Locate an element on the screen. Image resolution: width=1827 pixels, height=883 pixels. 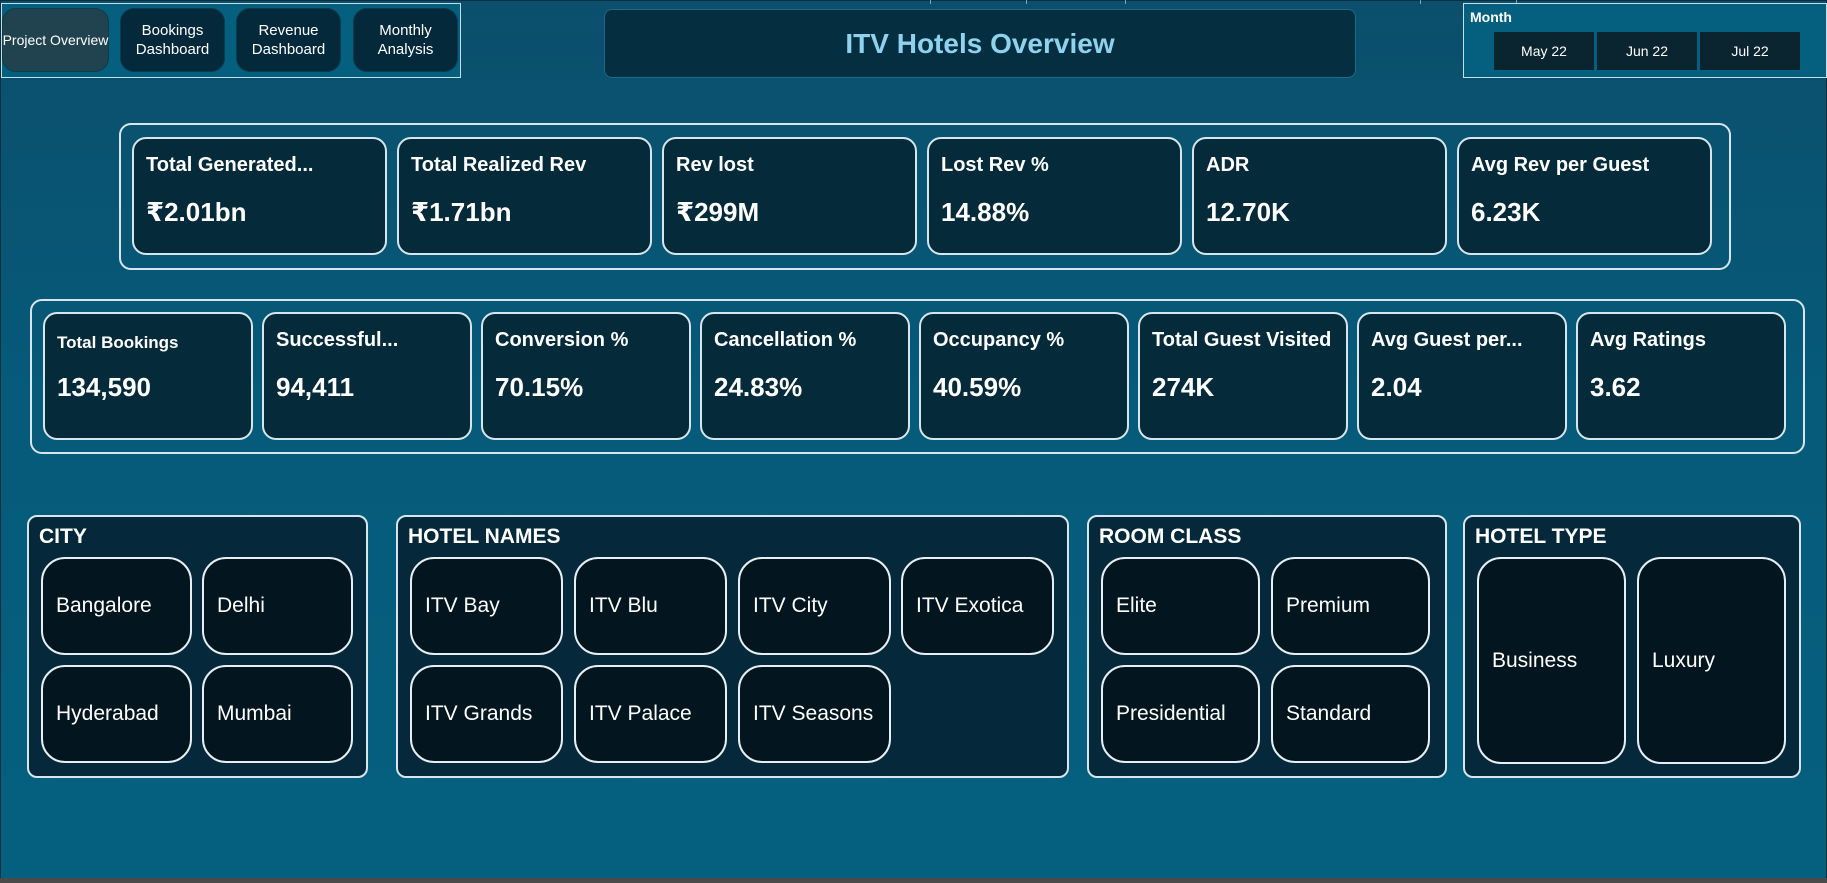
kpi-card: Lost Rev % 14.88% is located at coordinates (1054, 196).